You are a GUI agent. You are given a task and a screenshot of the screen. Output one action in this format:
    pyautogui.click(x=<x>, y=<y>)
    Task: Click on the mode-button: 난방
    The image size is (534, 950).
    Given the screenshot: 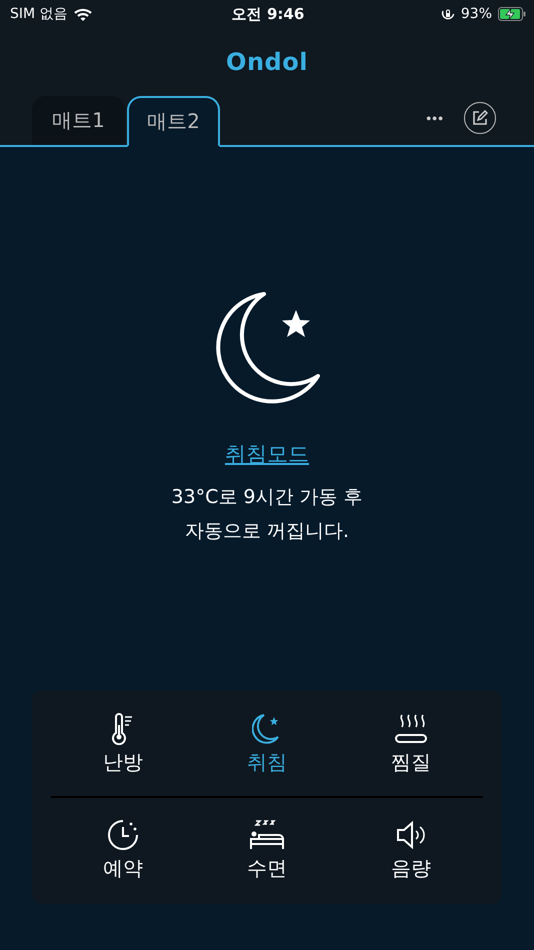 What is the action you would take?
    pyautogui.click(x=123, y=744)
    